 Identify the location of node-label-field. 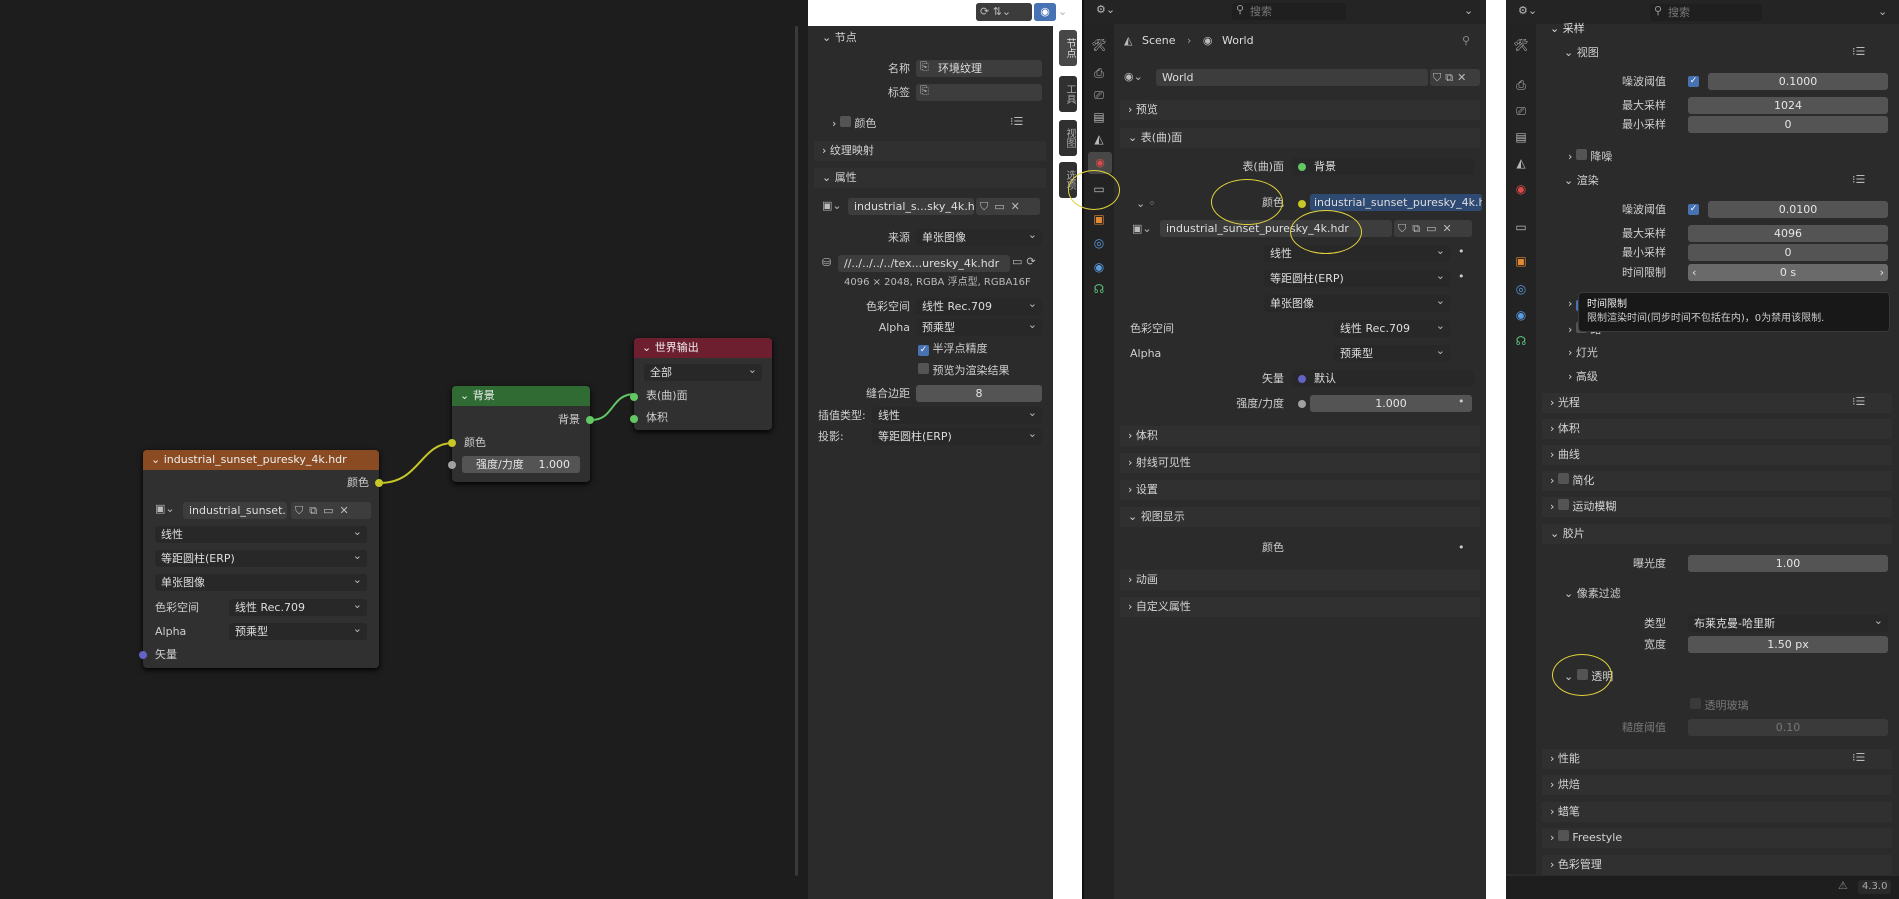
(979, 92).